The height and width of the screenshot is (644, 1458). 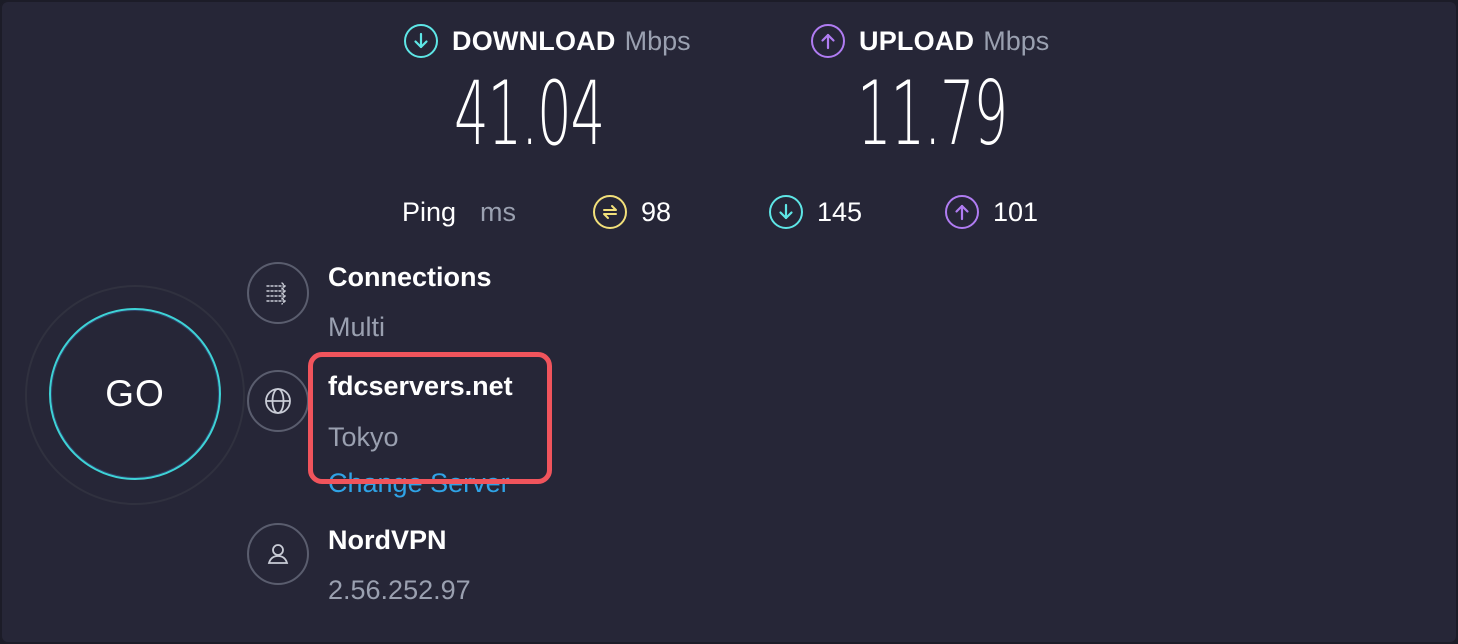 What do you see at coordinates (917, 40) in the screenshot?
I see `upload-label: UPLOAD` at bounding box center [917, 40].